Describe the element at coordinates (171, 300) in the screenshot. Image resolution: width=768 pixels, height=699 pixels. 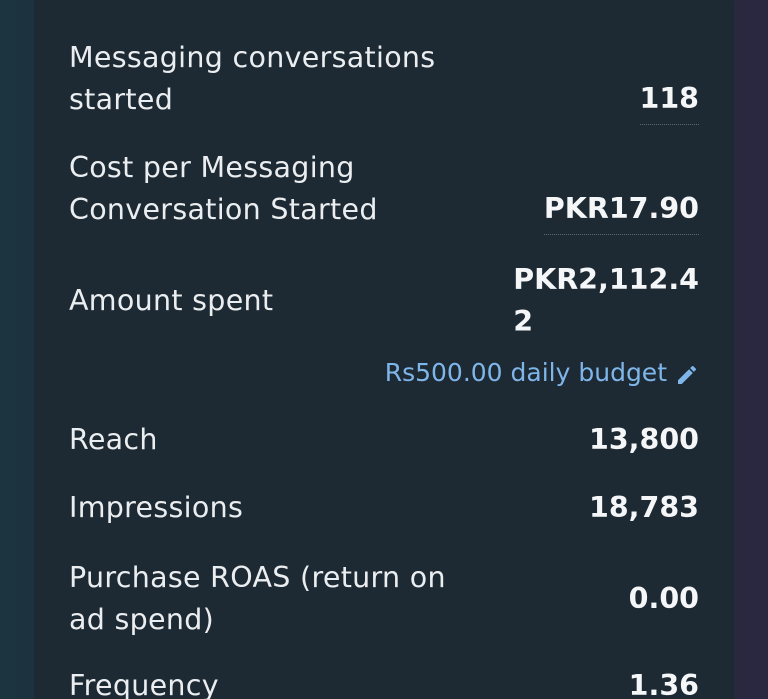
I see `metric-label: Amount spent` at that location.